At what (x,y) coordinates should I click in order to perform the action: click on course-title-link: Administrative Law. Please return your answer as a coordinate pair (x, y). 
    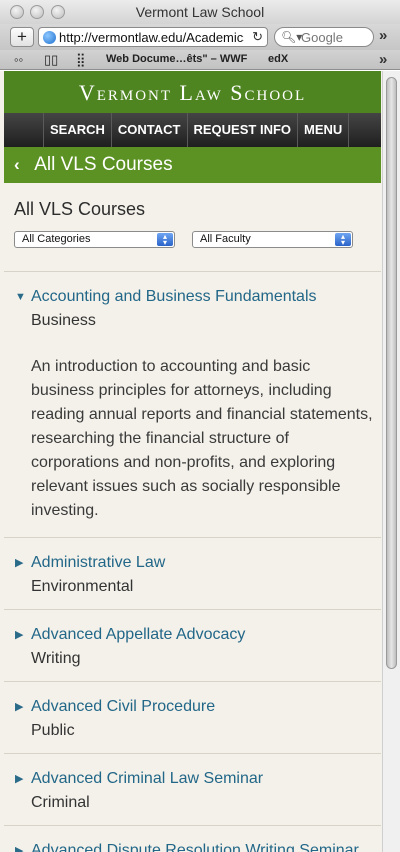
    Looking at the image, I should click on (206, 563).